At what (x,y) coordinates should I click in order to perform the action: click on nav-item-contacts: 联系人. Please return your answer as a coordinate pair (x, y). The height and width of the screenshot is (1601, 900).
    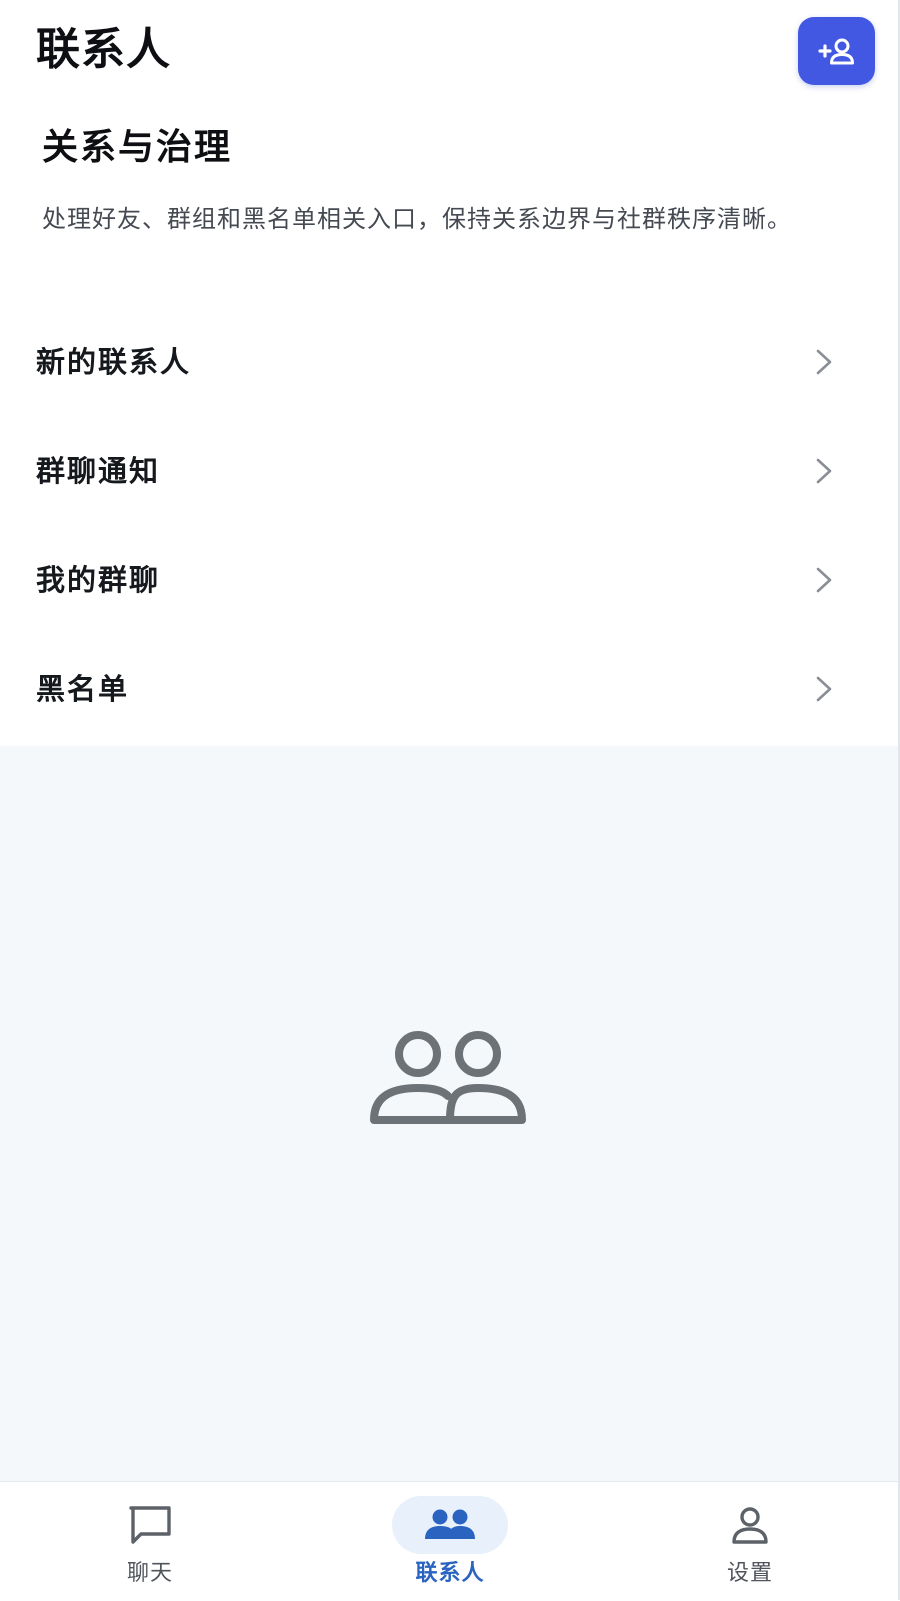
    Looking at the image, I should click on (450, 1541).